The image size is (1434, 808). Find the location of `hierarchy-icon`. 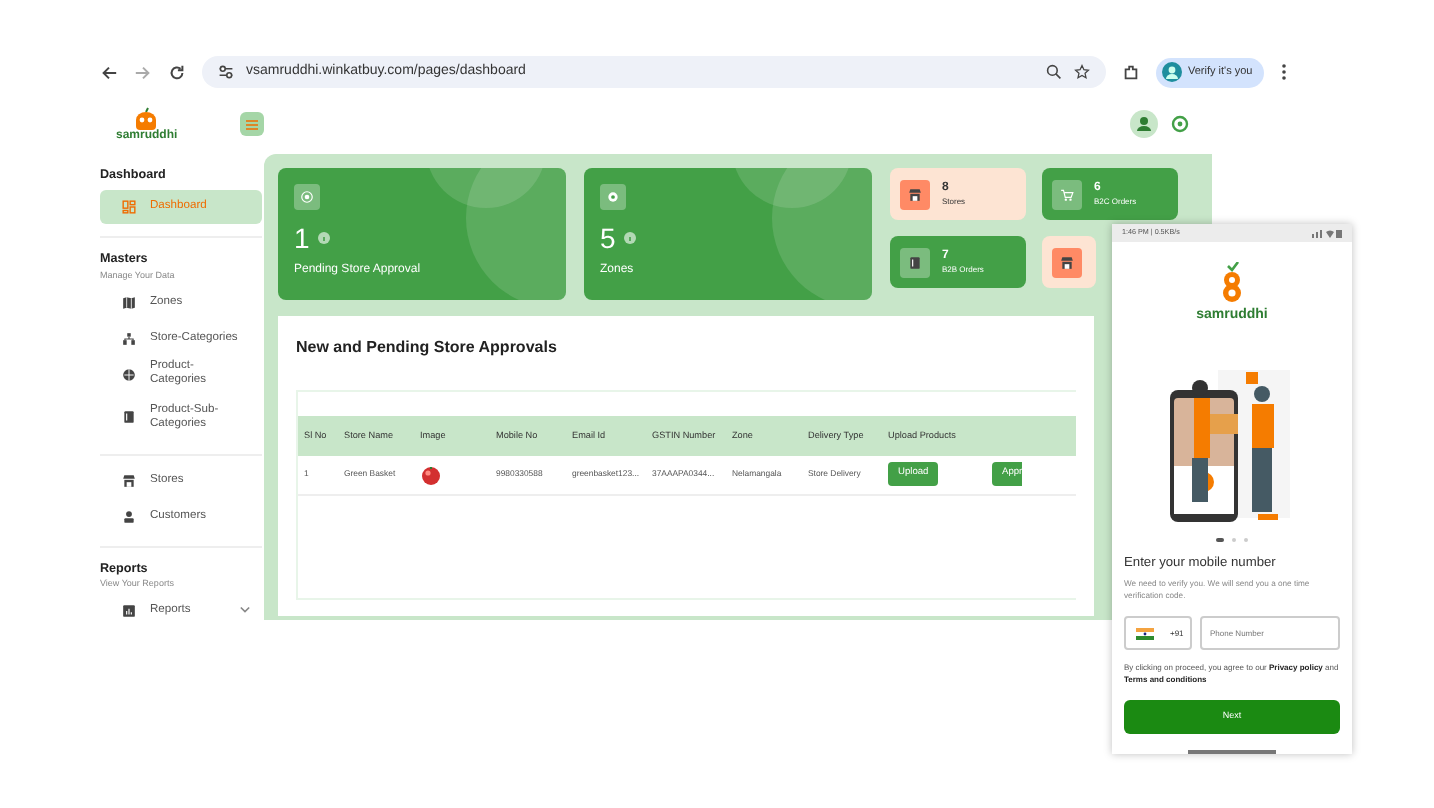

hierarchy-icon is located at coordinates (129, 338).